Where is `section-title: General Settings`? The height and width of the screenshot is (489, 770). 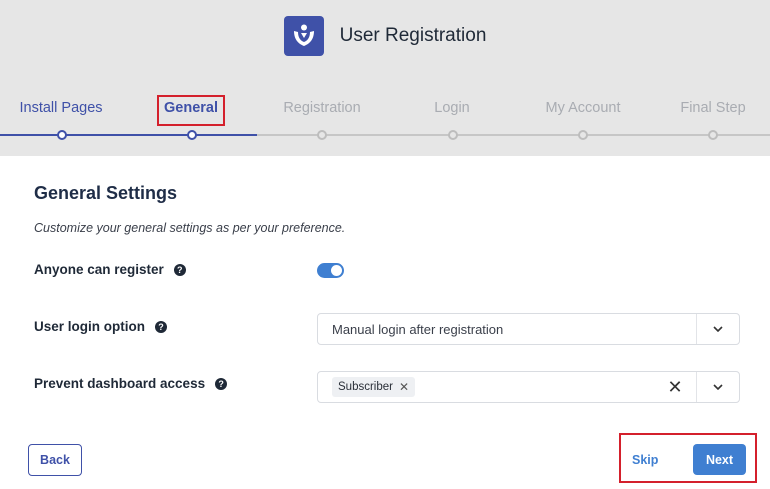 section-title: General Settings is located at coordinates (106, 193).